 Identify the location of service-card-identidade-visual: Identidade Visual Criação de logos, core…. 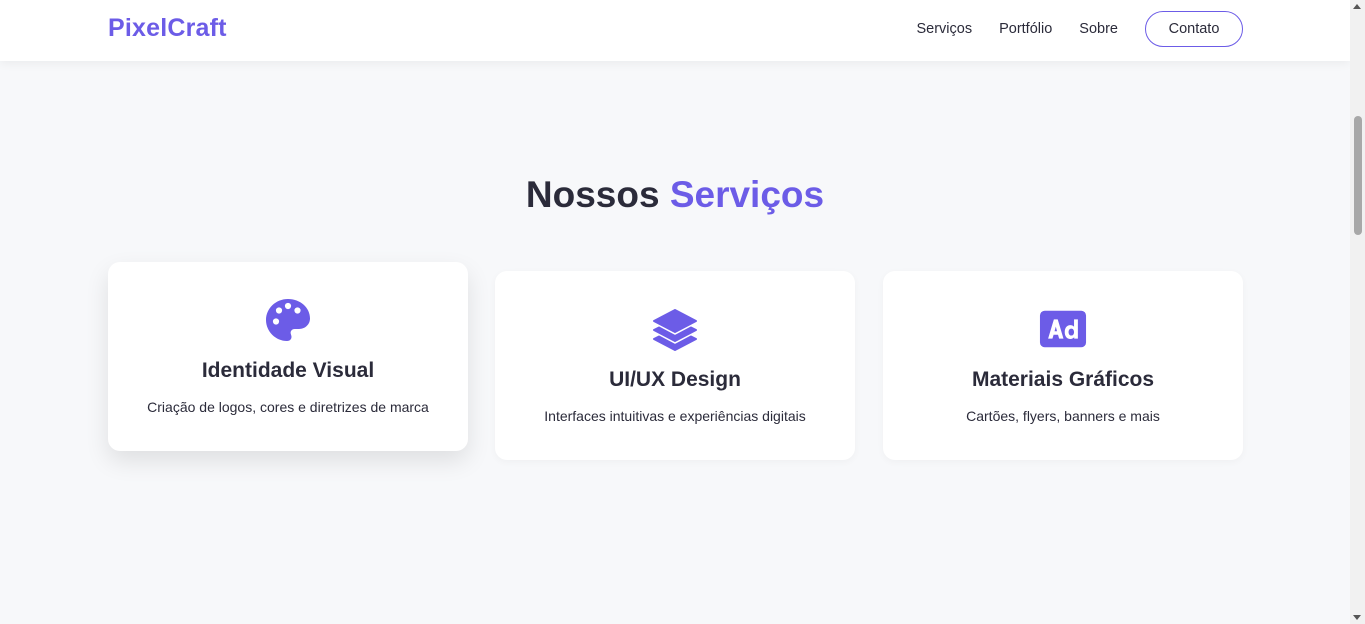
(288, 356).